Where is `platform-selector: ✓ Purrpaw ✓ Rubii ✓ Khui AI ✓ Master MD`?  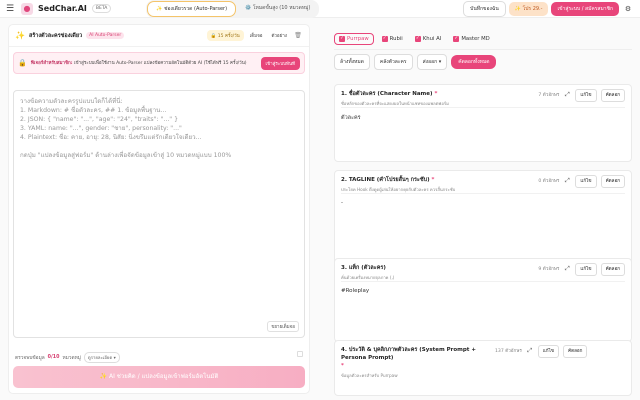
platform-selector: ✓ Purrpaw ✓ Rubii ✓ Khui AI ✓ Master MD is located at coordinates (483, 41).